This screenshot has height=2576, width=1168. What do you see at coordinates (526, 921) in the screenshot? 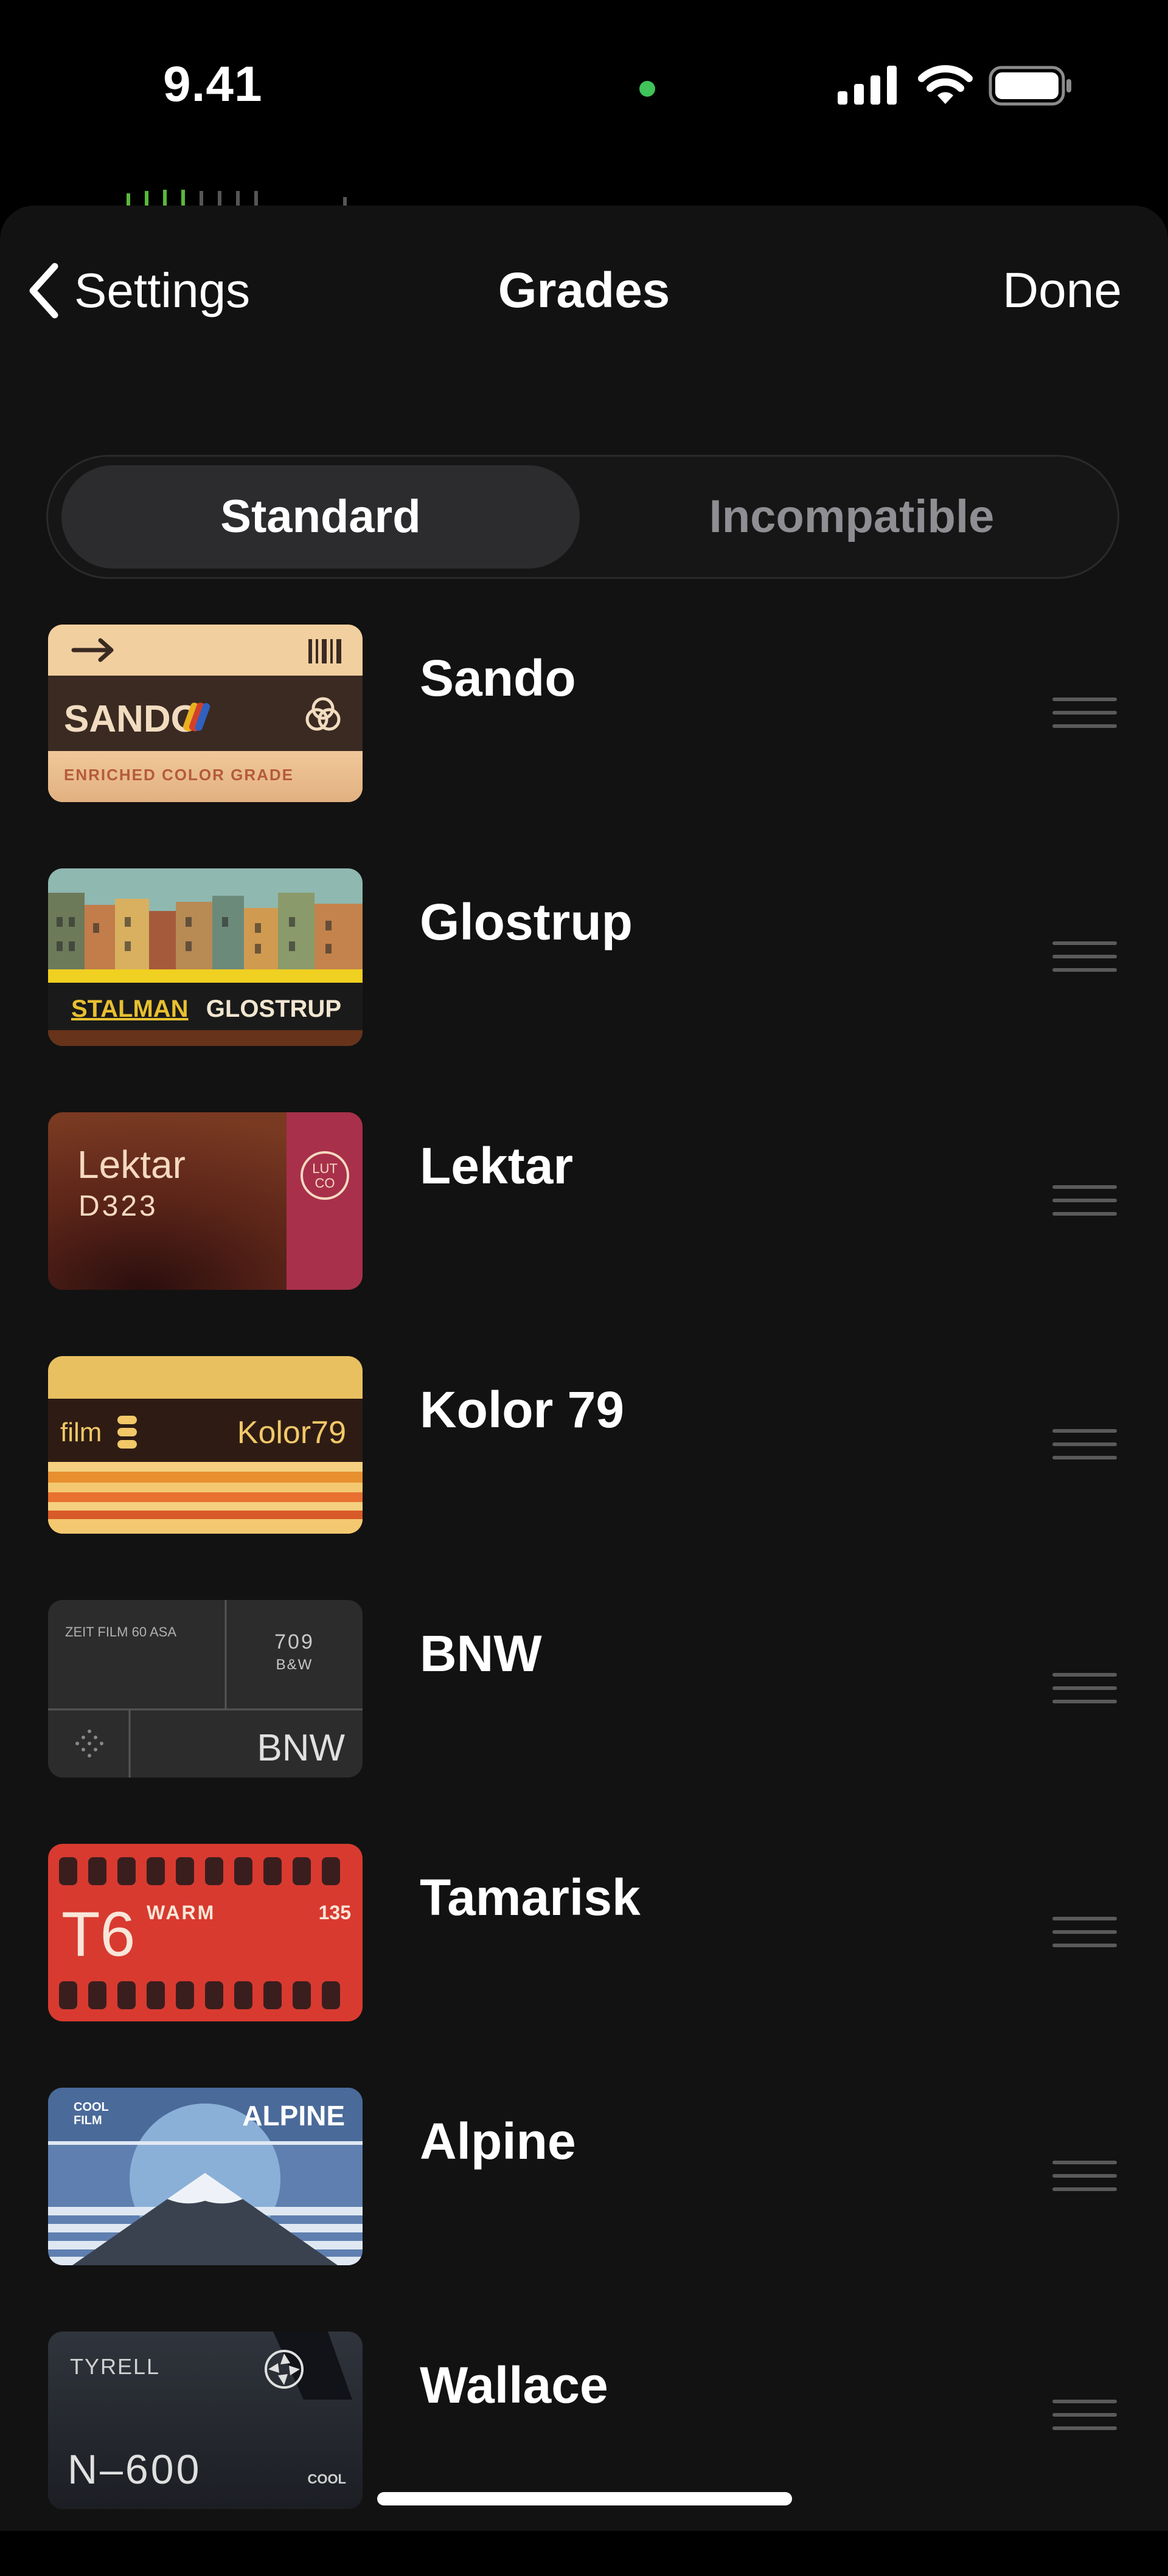
I see `grade-name: Glostrup` at bounding box center [526, 921].